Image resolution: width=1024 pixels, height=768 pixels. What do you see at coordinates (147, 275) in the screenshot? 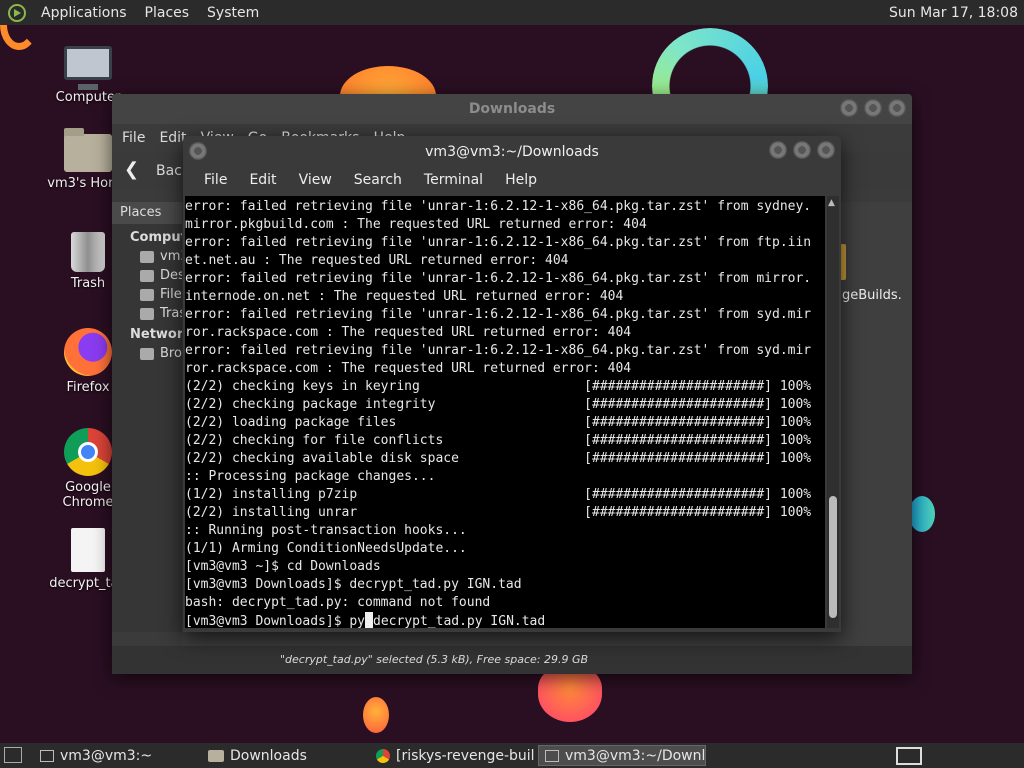
I see `desktop-icon` at bounding box center [147, 275].